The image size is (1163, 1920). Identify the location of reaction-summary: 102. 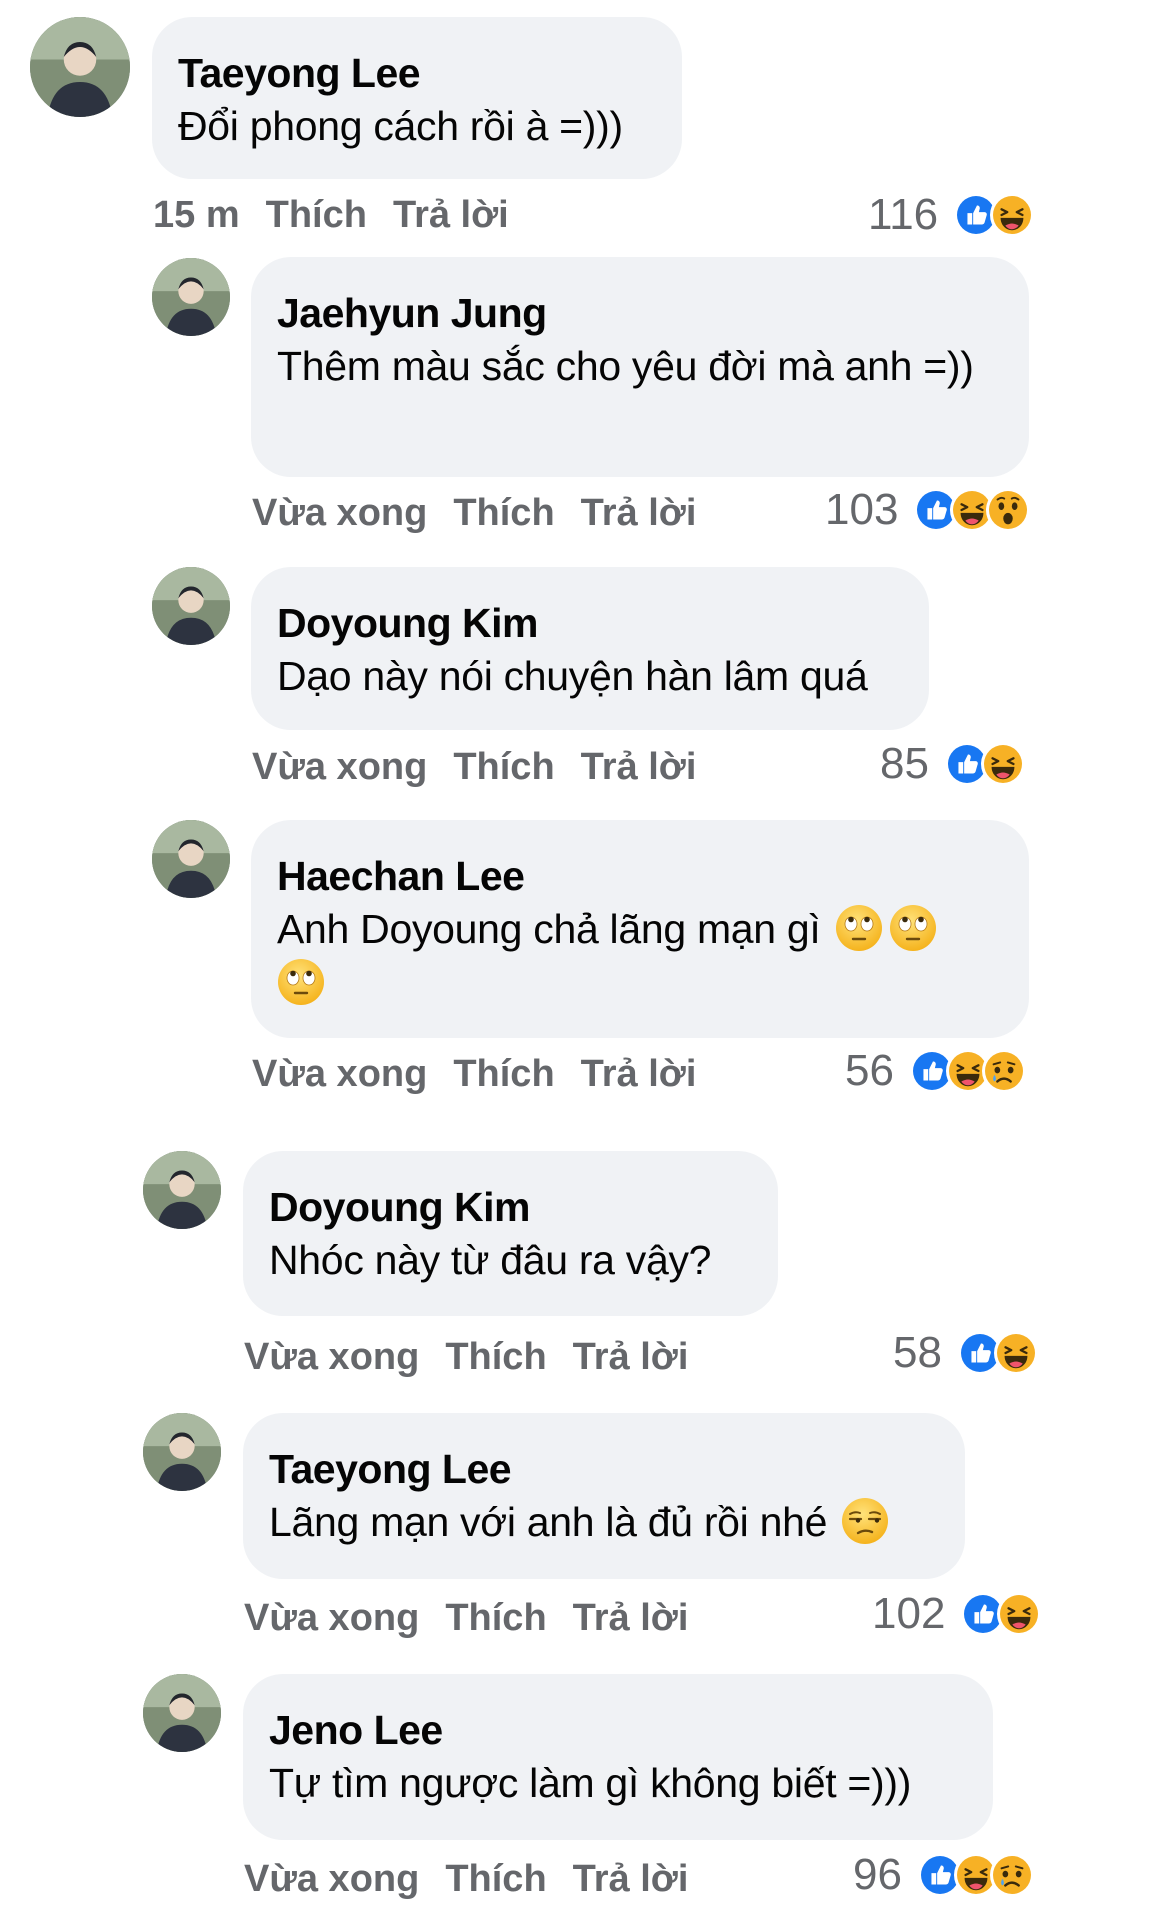
(957, 1614).